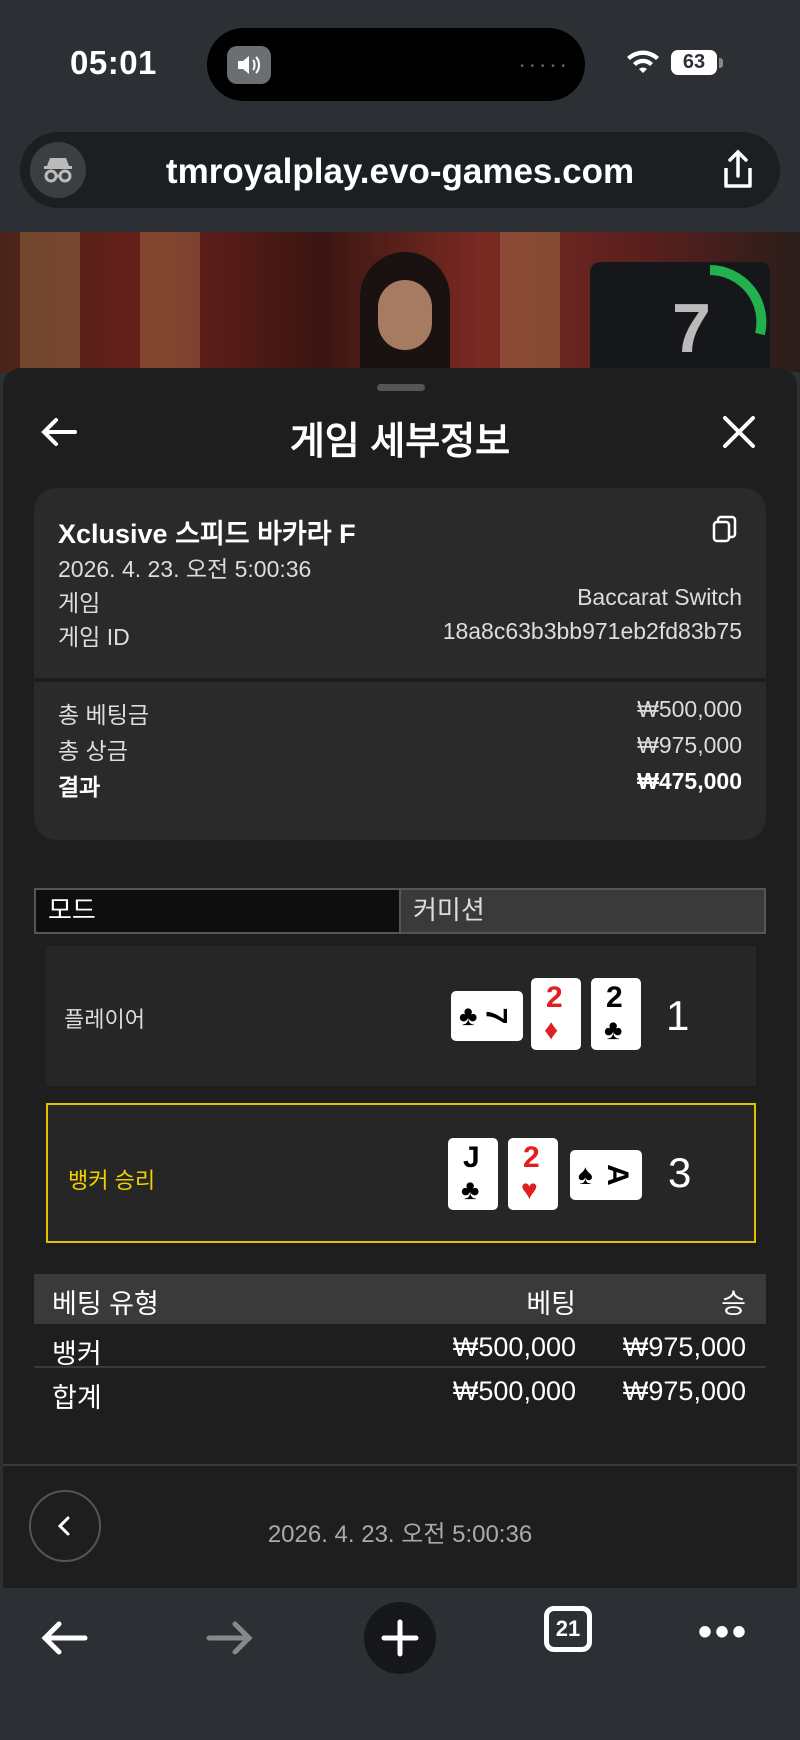 This screenshot has height=1740, width=800. What do you see at coordinates (733, 1304) in the screenshot?
I see `header-win: 승` at bounding box center [733, 1304].